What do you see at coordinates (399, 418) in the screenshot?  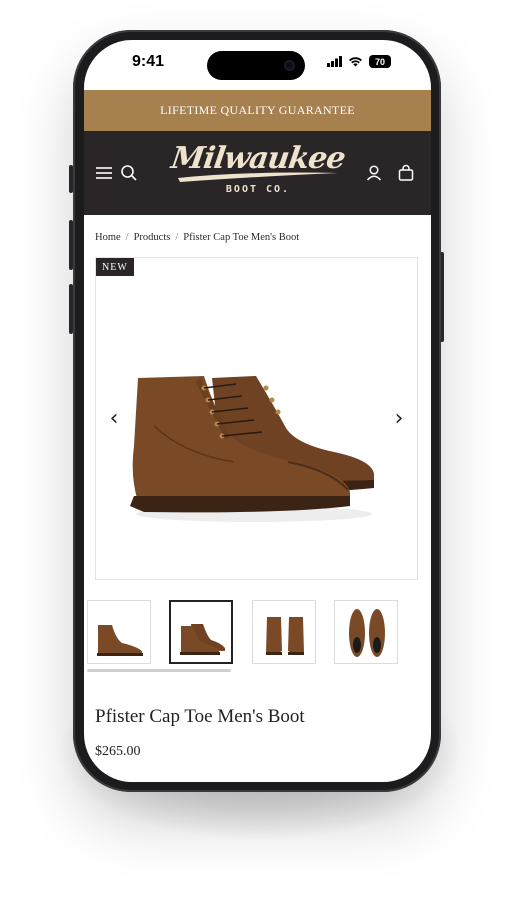 I see `next-image-button: ›` at bounding box center [399, 418].